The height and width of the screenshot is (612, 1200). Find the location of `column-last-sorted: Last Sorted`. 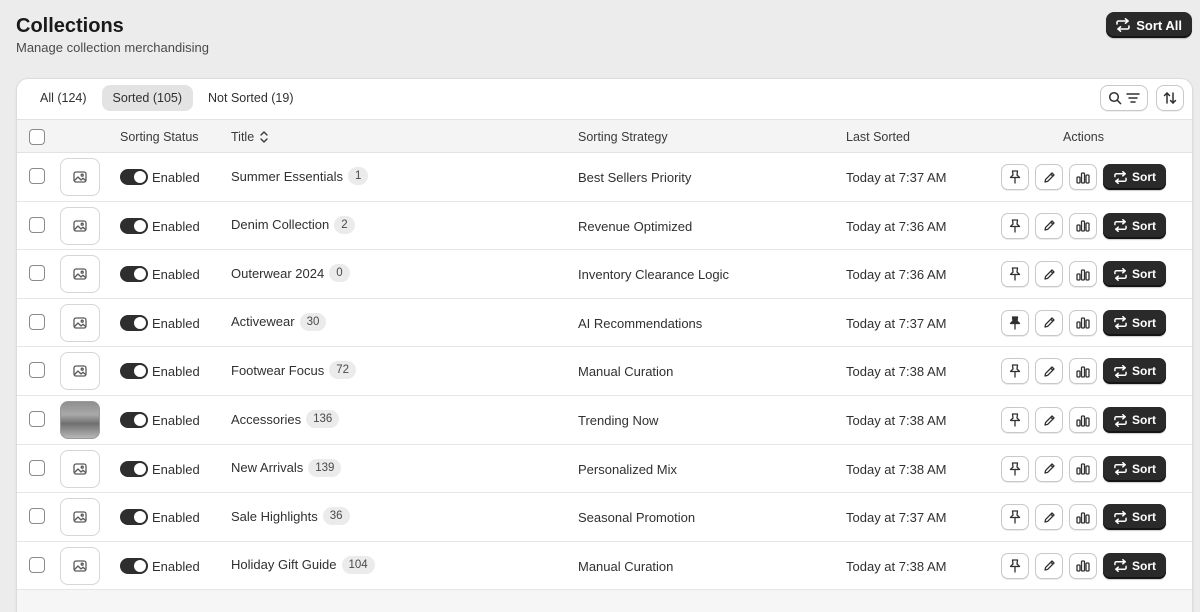

column-last-sorted: Last Sorted is located at coordinates (878, 137).